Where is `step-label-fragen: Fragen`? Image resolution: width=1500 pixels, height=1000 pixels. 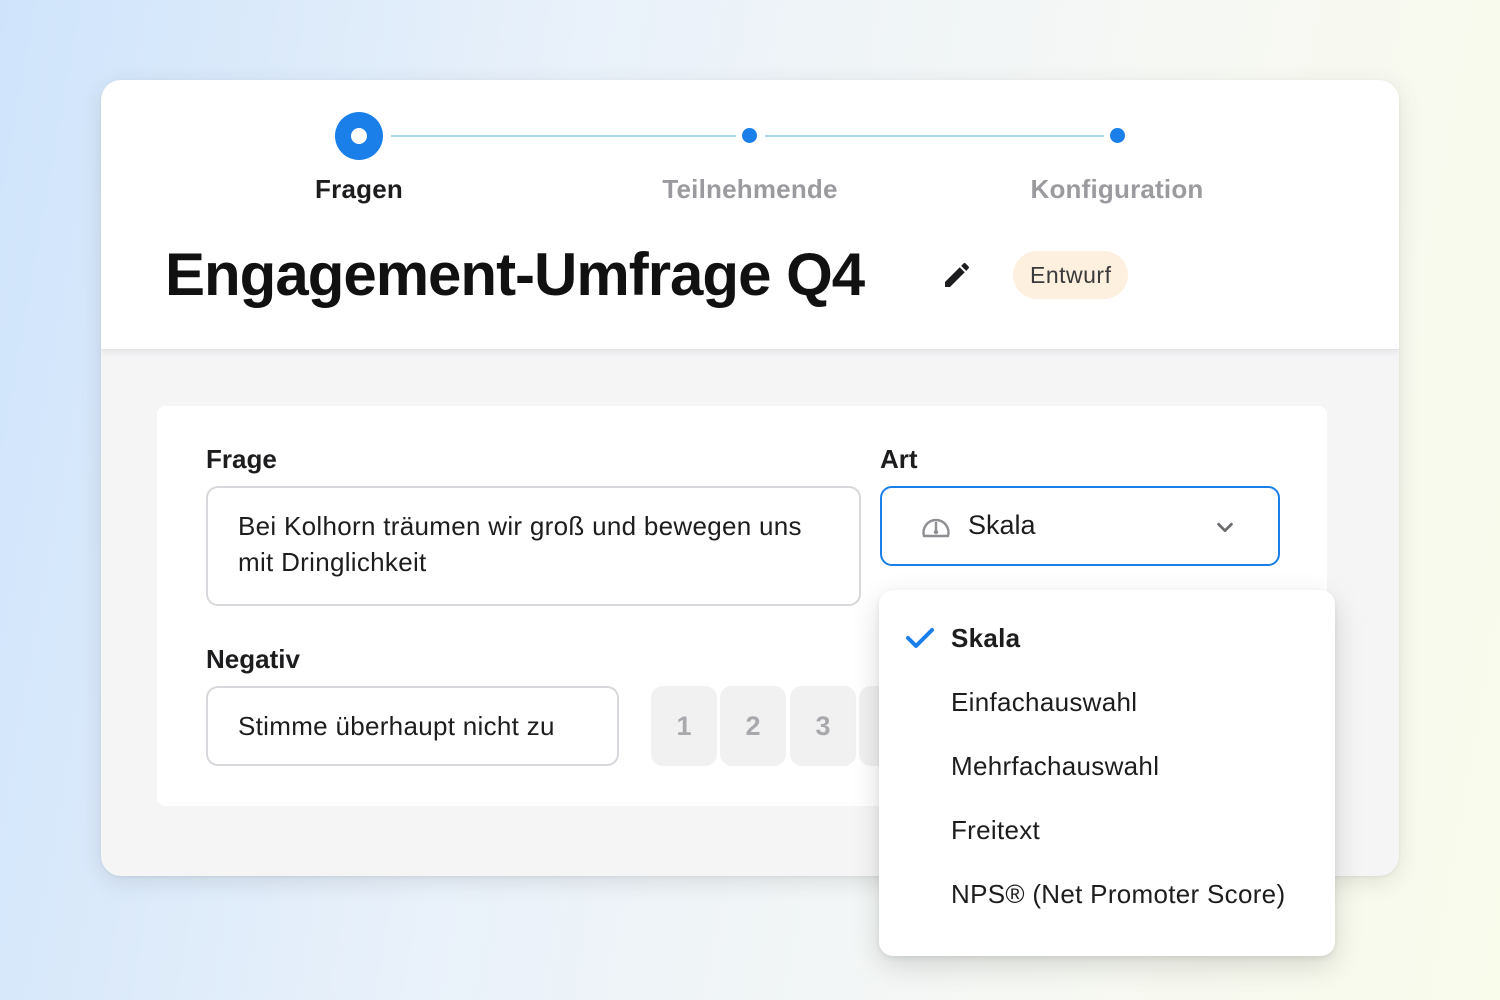
step-label-fragen: Fragen is located at coordinates (359, 189).